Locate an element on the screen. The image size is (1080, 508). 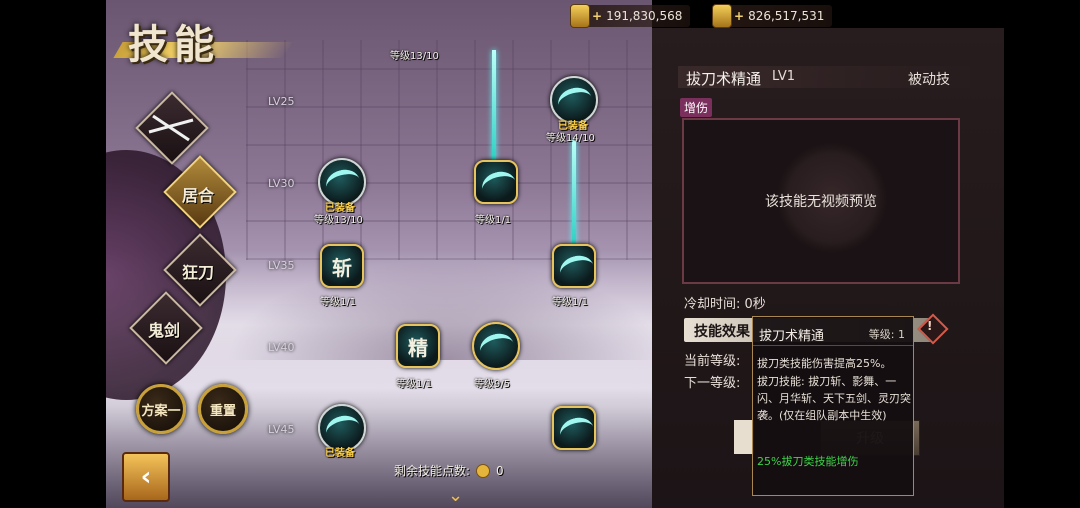
back-button: ‹ is located at coordinates (146, 477).